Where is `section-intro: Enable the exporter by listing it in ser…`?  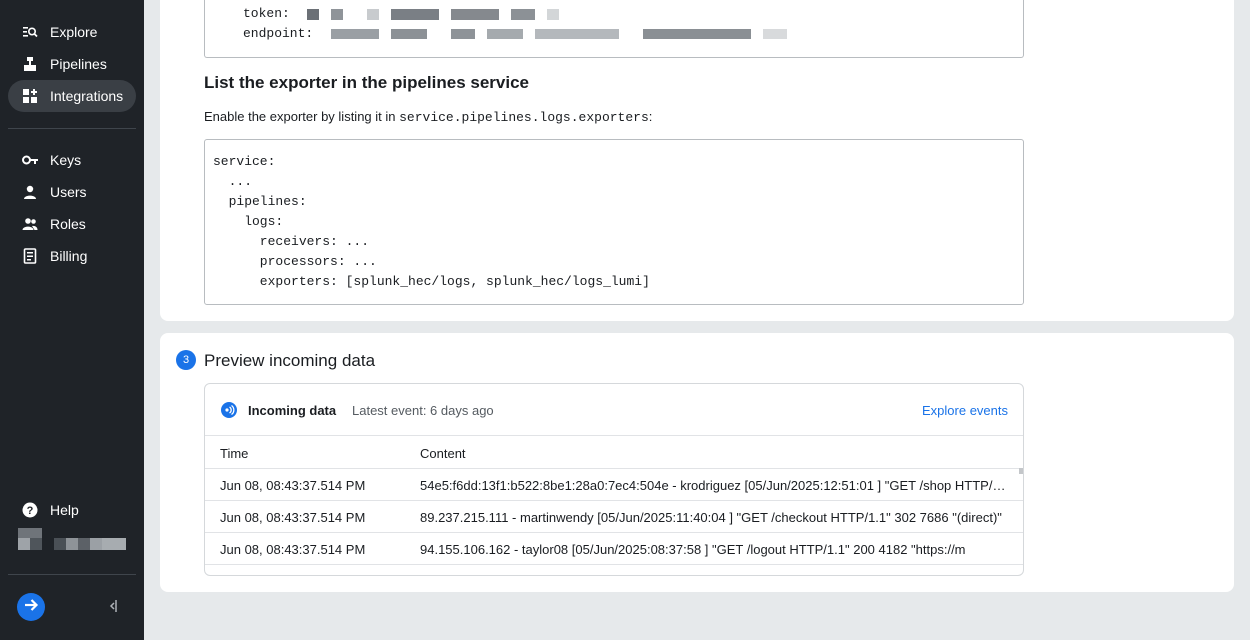
section-intro: Enable the exporter by listing it in ser… is located at coordinates (428, 117).